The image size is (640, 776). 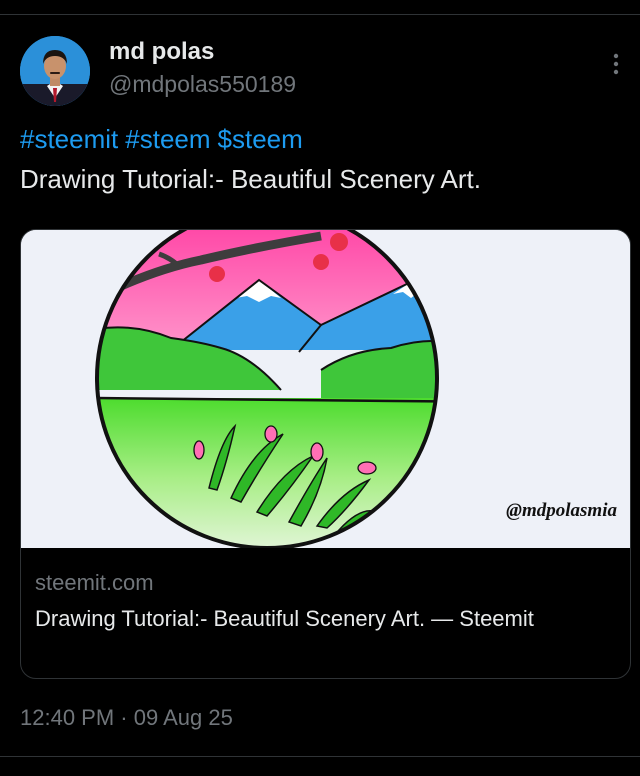 What do you see at coordinates (69, 139) in the screenshot?
I see `hashtag-link: #steemit` at bounding box center [69, 139].